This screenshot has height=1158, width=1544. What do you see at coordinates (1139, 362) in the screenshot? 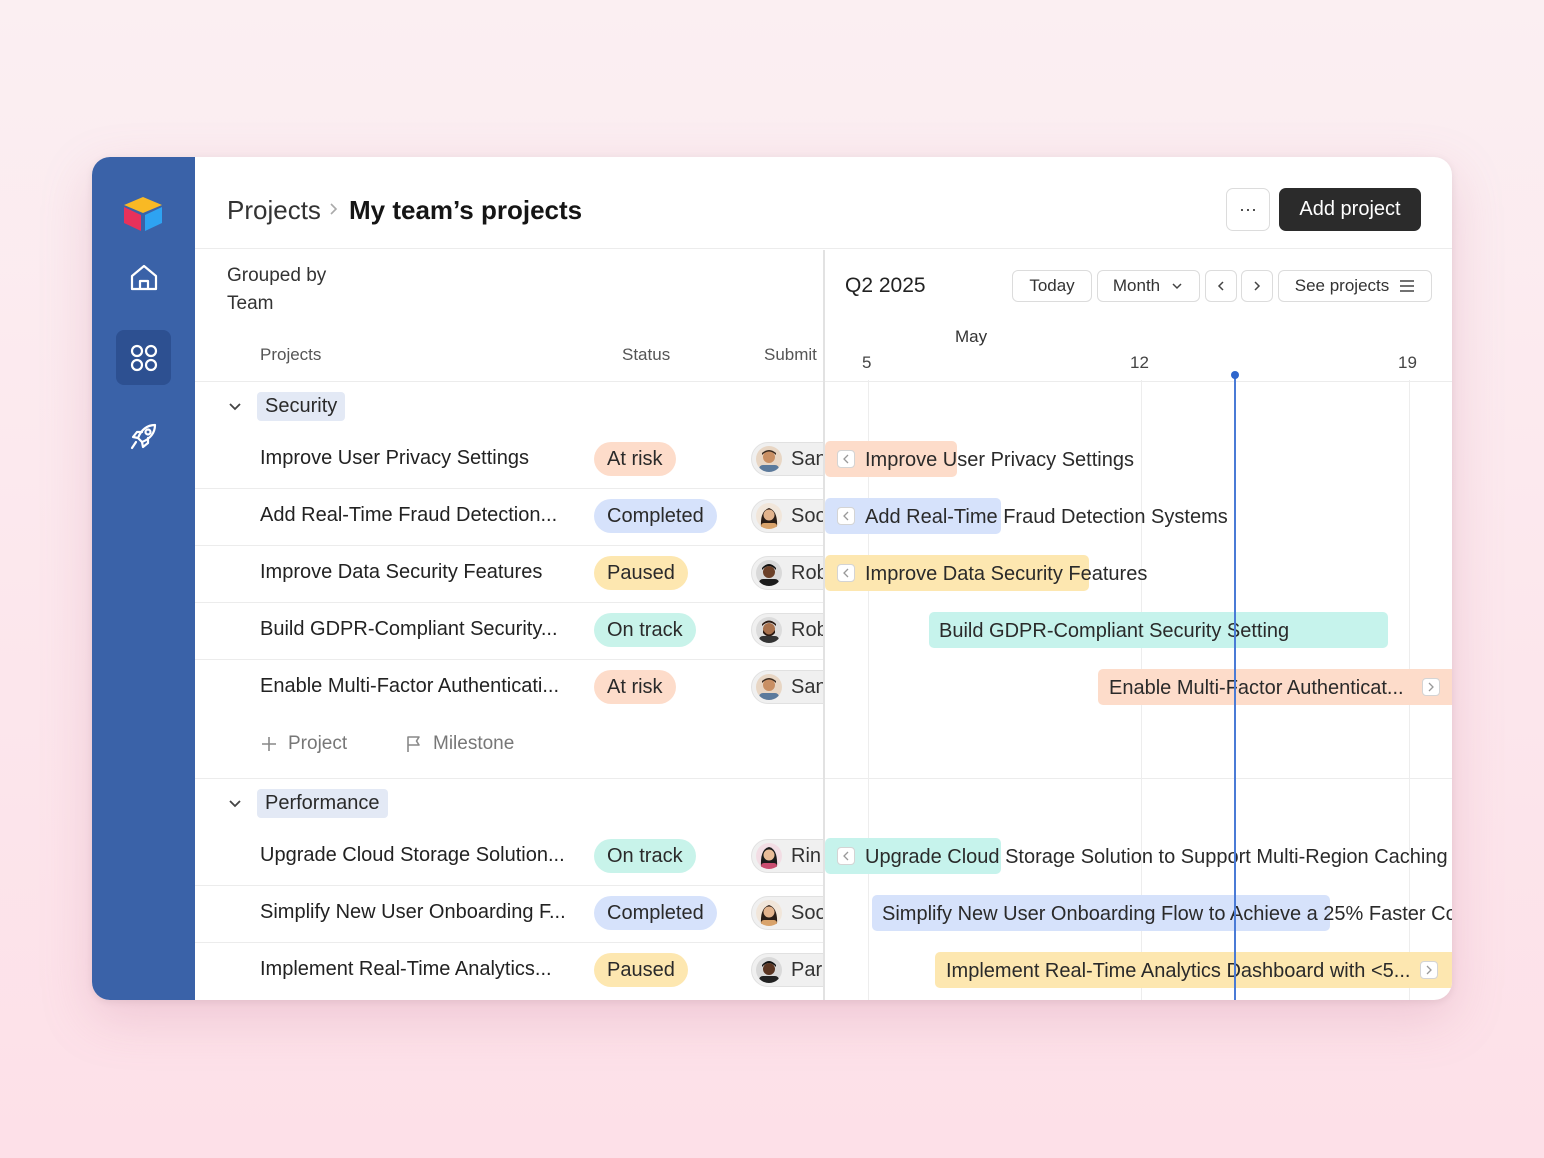
I see `day-label: 12` at bounding box center [1139, 362].